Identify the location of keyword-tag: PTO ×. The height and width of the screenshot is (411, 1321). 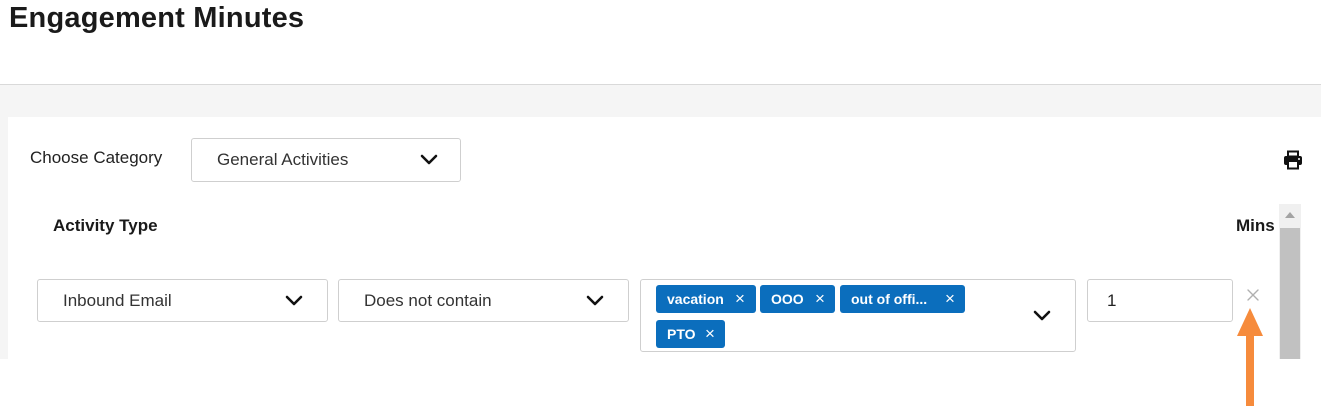
(690, 334).